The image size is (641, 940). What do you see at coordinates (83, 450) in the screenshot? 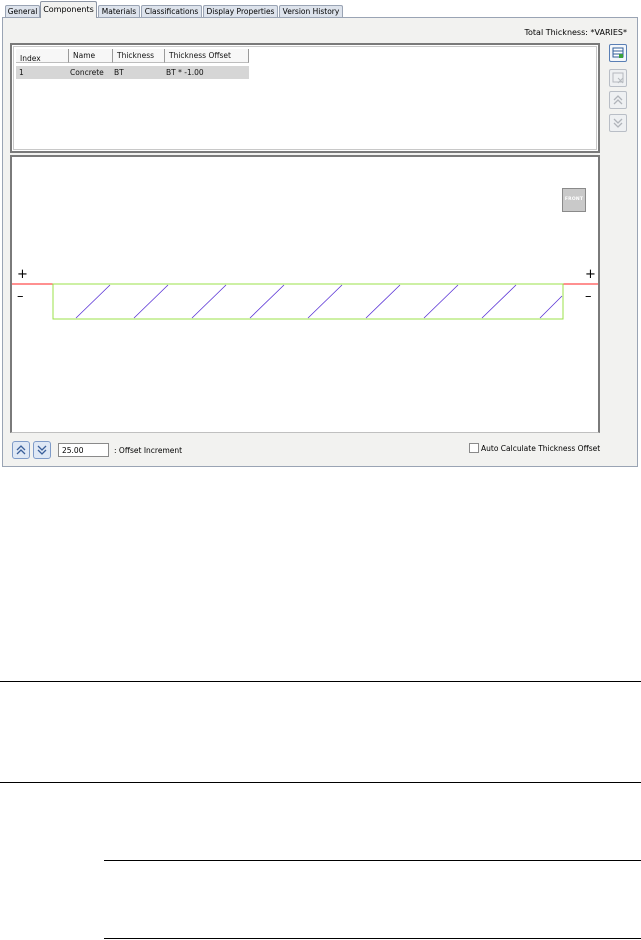
I see `offset-increment-input` at bounding box center [83, 450].